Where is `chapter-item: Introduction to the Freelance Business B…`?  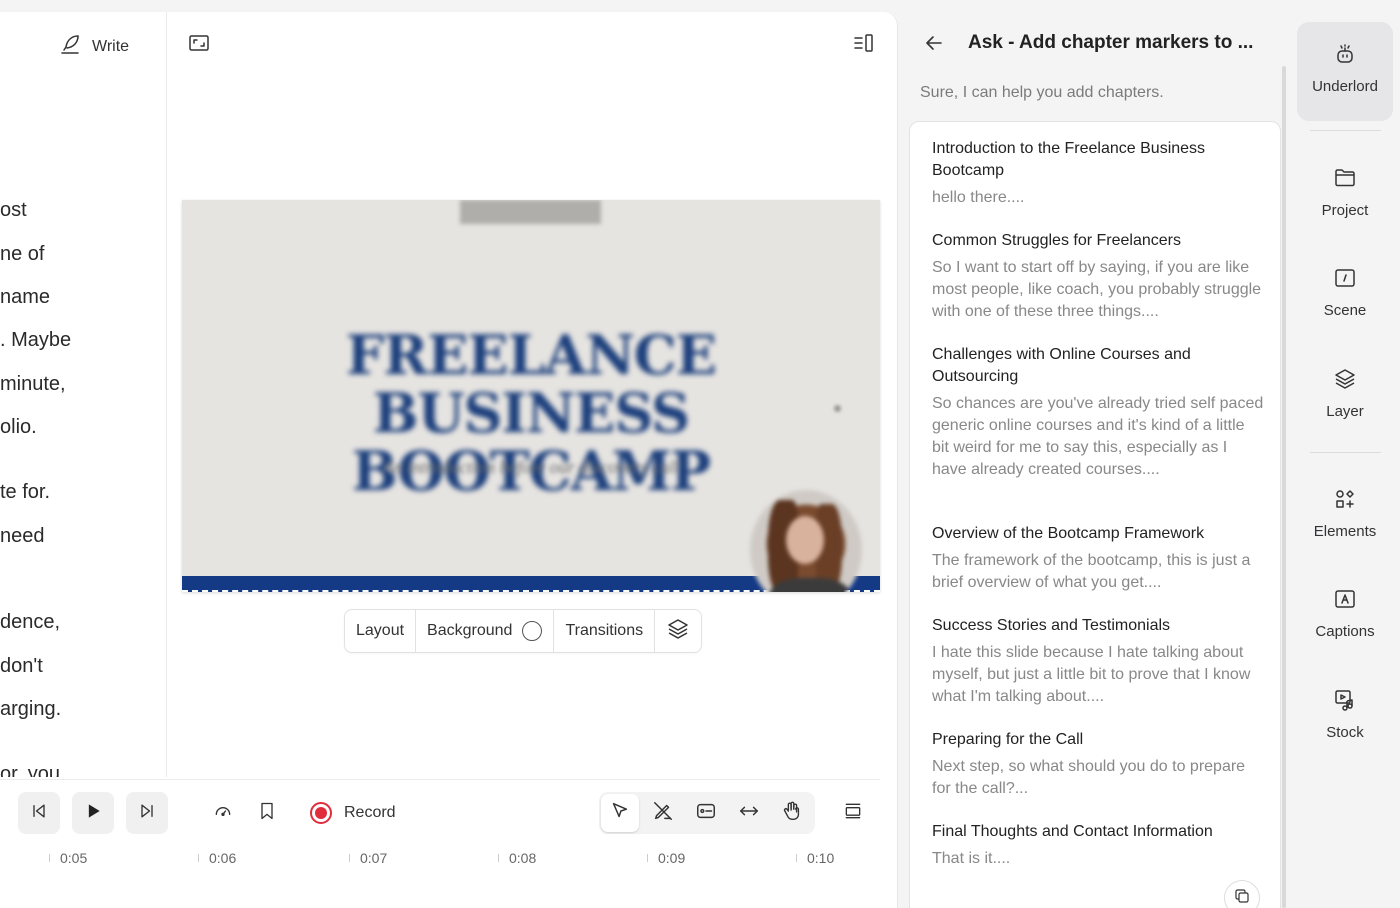
chapter-item: Introduction to the Freelance Business B… is located at coordinates (1098, 173).